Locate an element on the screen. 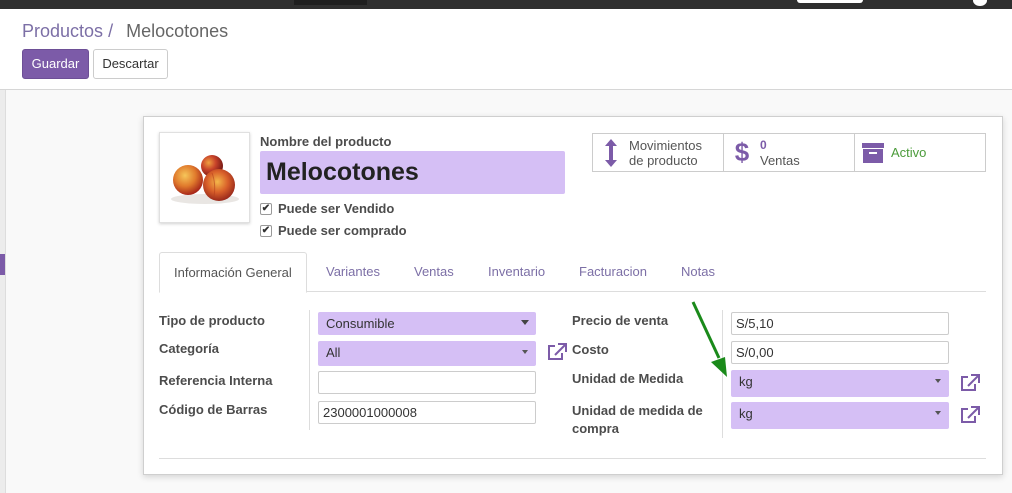  product-type-select: Consumible is located at coordinates (427, 323).